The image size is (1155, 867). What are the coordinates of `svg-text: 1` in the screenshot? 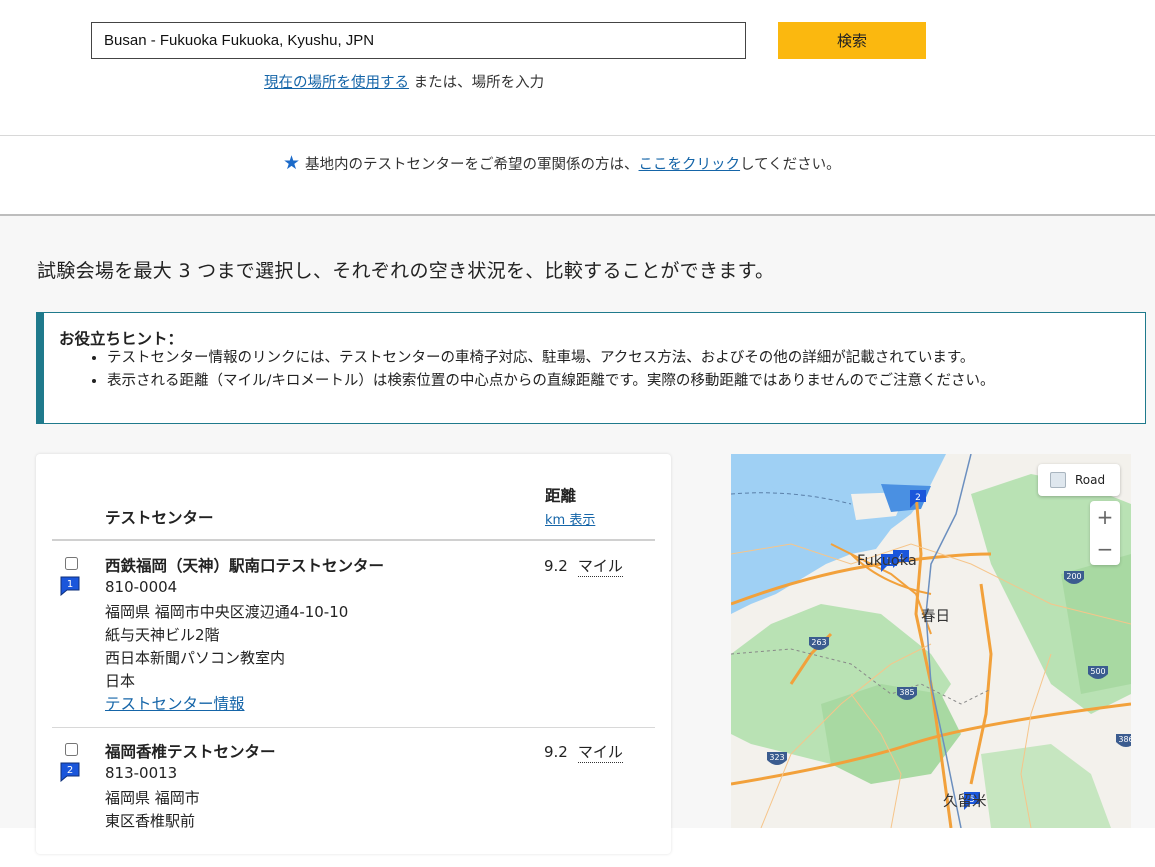 It's located at (70, 584).